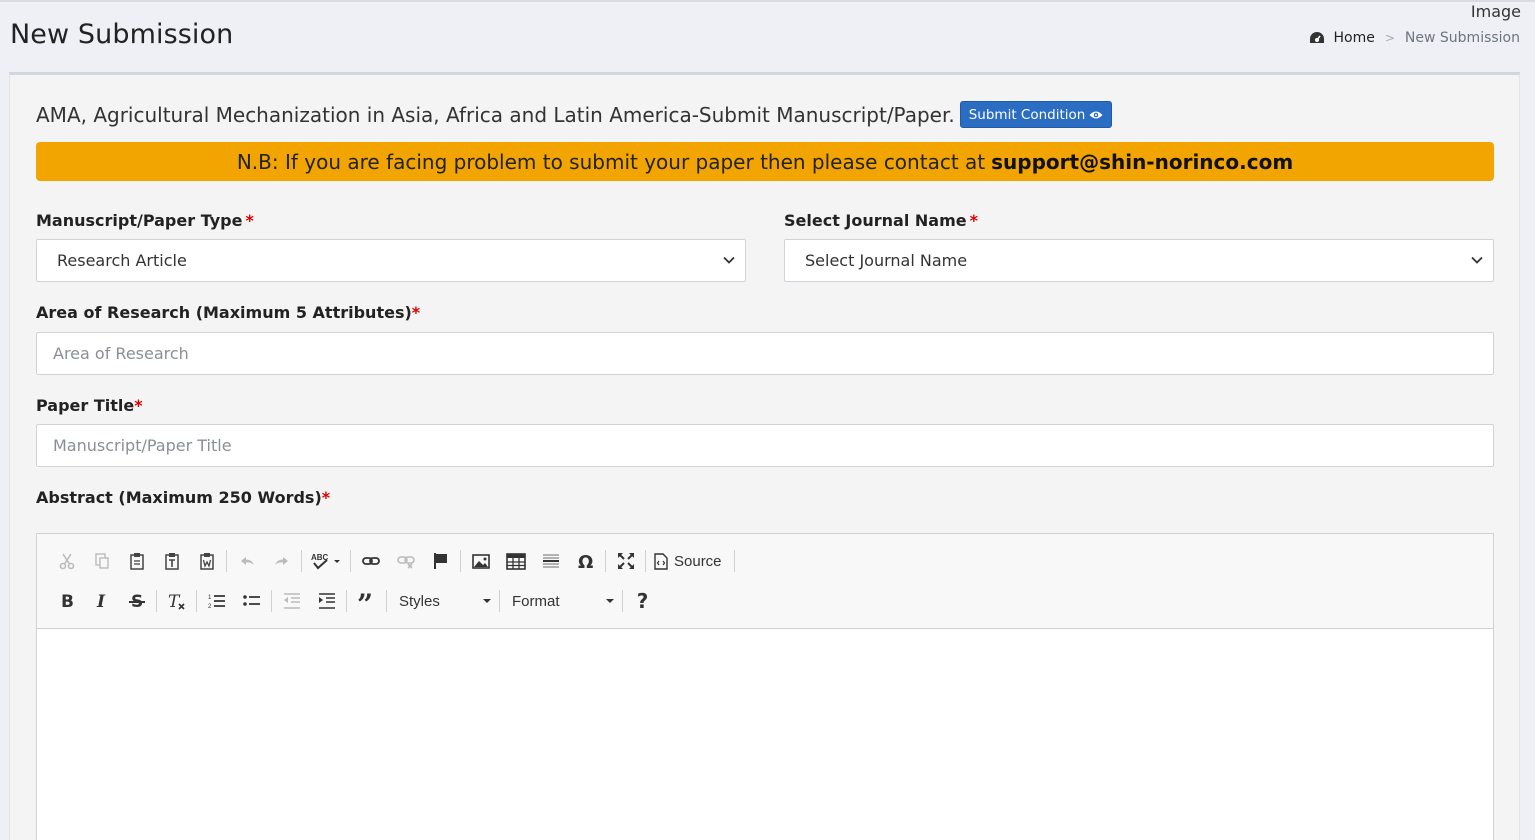  What do you see at coordinates (1142, 162) in the screenshot?
I see `support-email-link: support@shin-norinco.com` at bounding box center [1142, 162].